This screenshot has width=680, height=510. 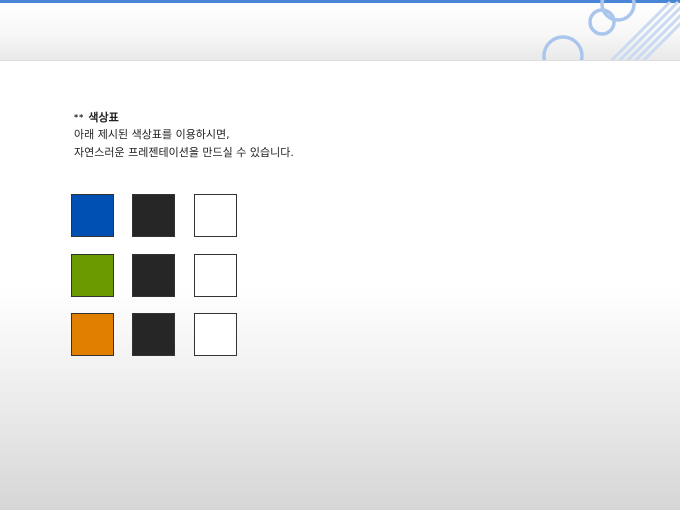 I want to click on heading-bullets: **, so click(x=79, y=117).